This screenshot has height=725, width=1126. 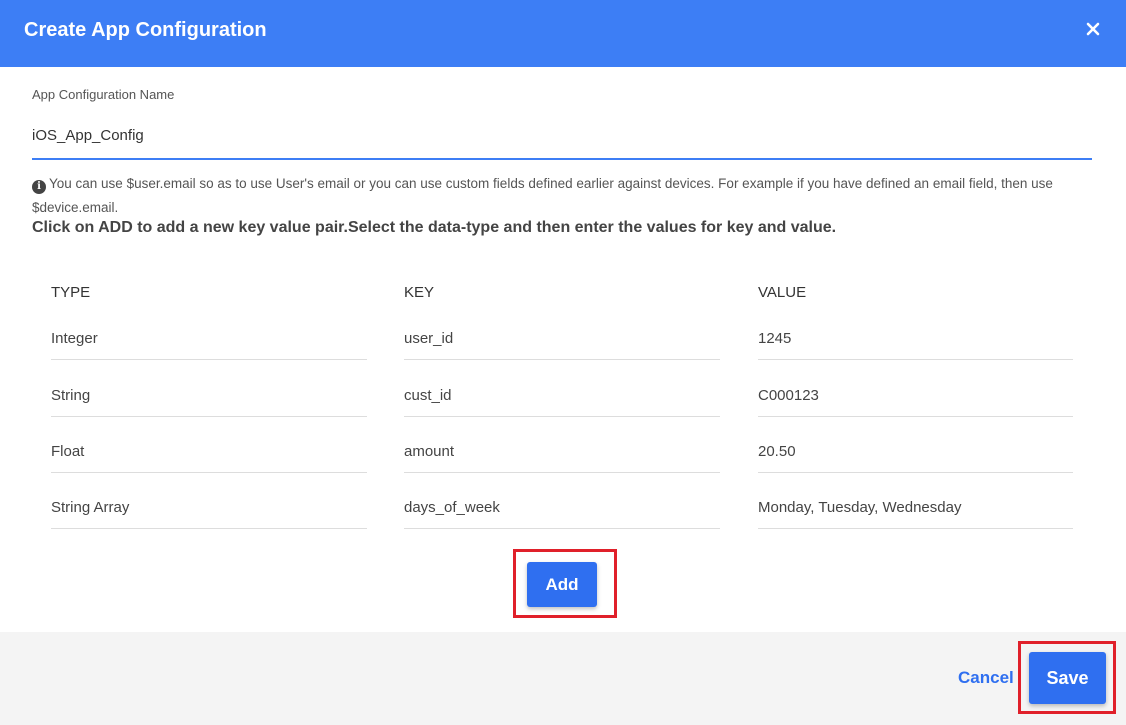 What do you see at coordinates (209, 509) in the screenshot?
I see `row-type-field: String Array` at bounding box center [209, 509].